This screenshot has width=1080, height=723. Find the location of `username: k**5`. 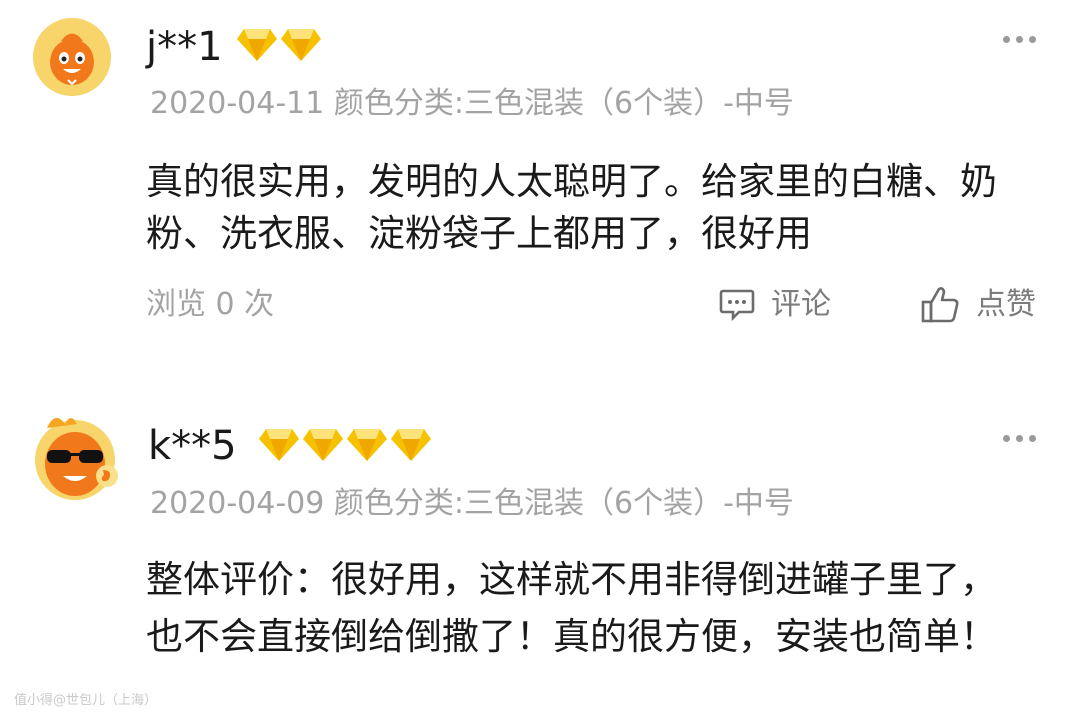

username: k**5 is located at coordinates (192, 446).